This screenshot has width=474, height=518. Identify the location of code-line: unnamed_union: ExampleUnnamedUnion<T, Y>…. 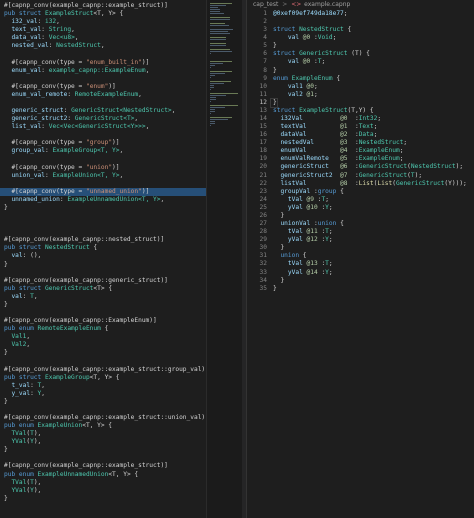
(103, 200).